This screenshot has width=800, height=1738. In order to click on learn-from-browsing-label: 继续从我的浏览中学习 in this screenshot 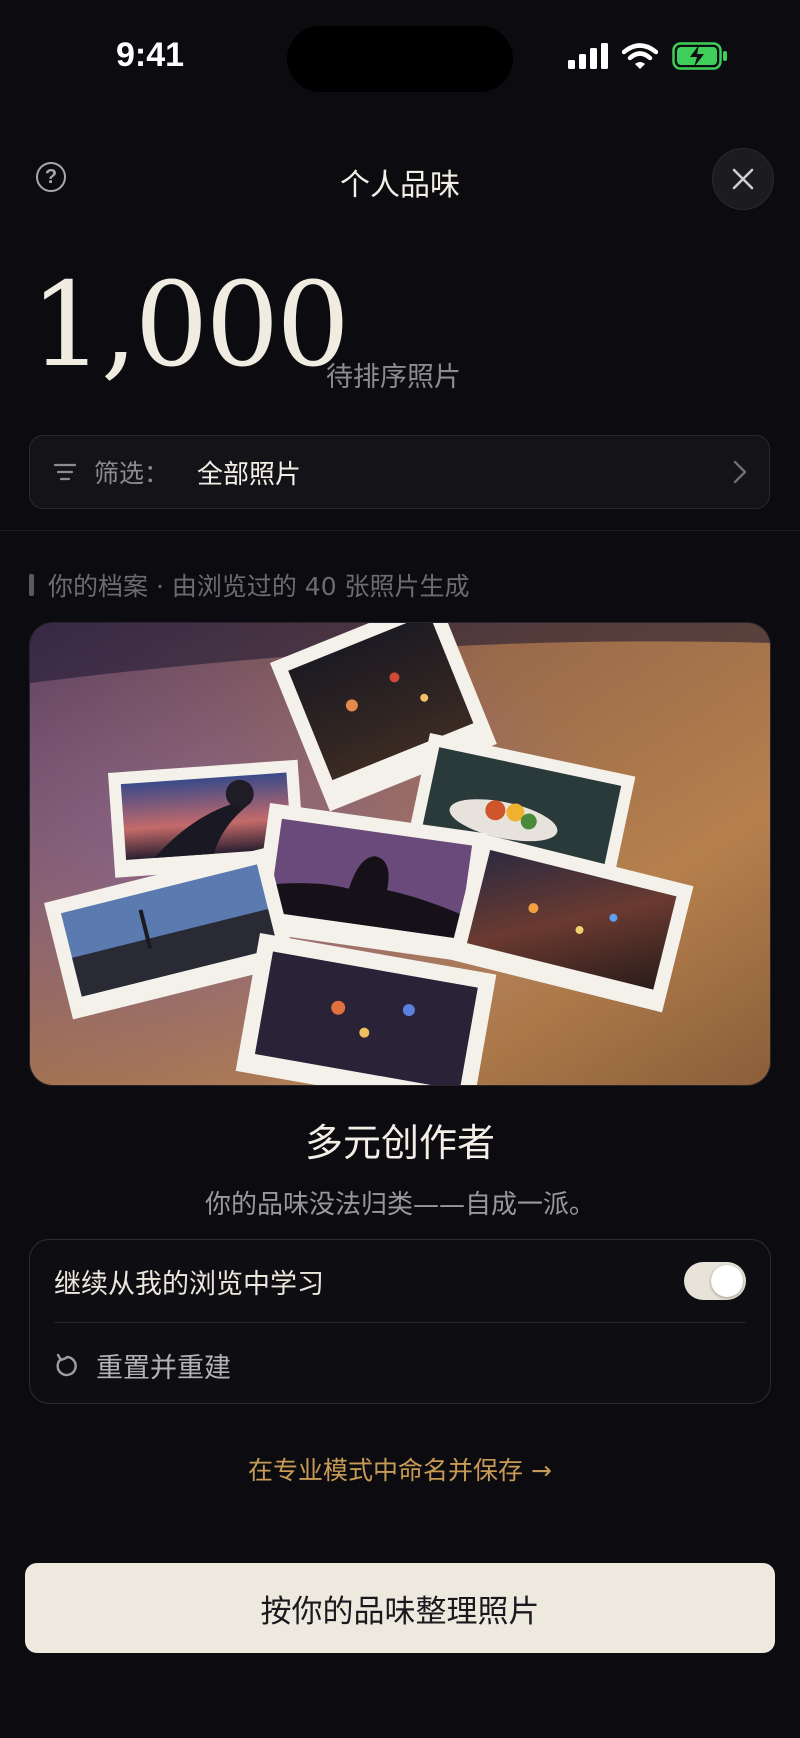, I will do `click(189, 1284)`.